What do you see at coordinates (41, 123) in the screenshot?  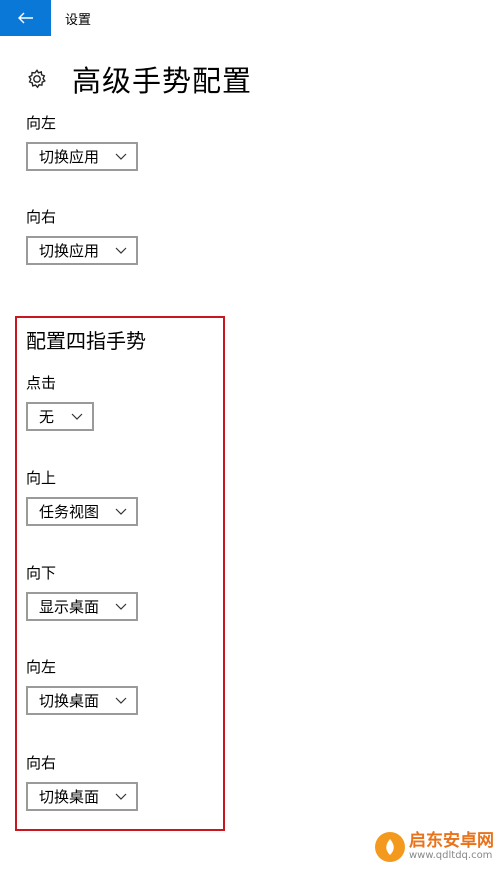 I see `gesture-left-label: 向左` at bounding box center [41, 123].